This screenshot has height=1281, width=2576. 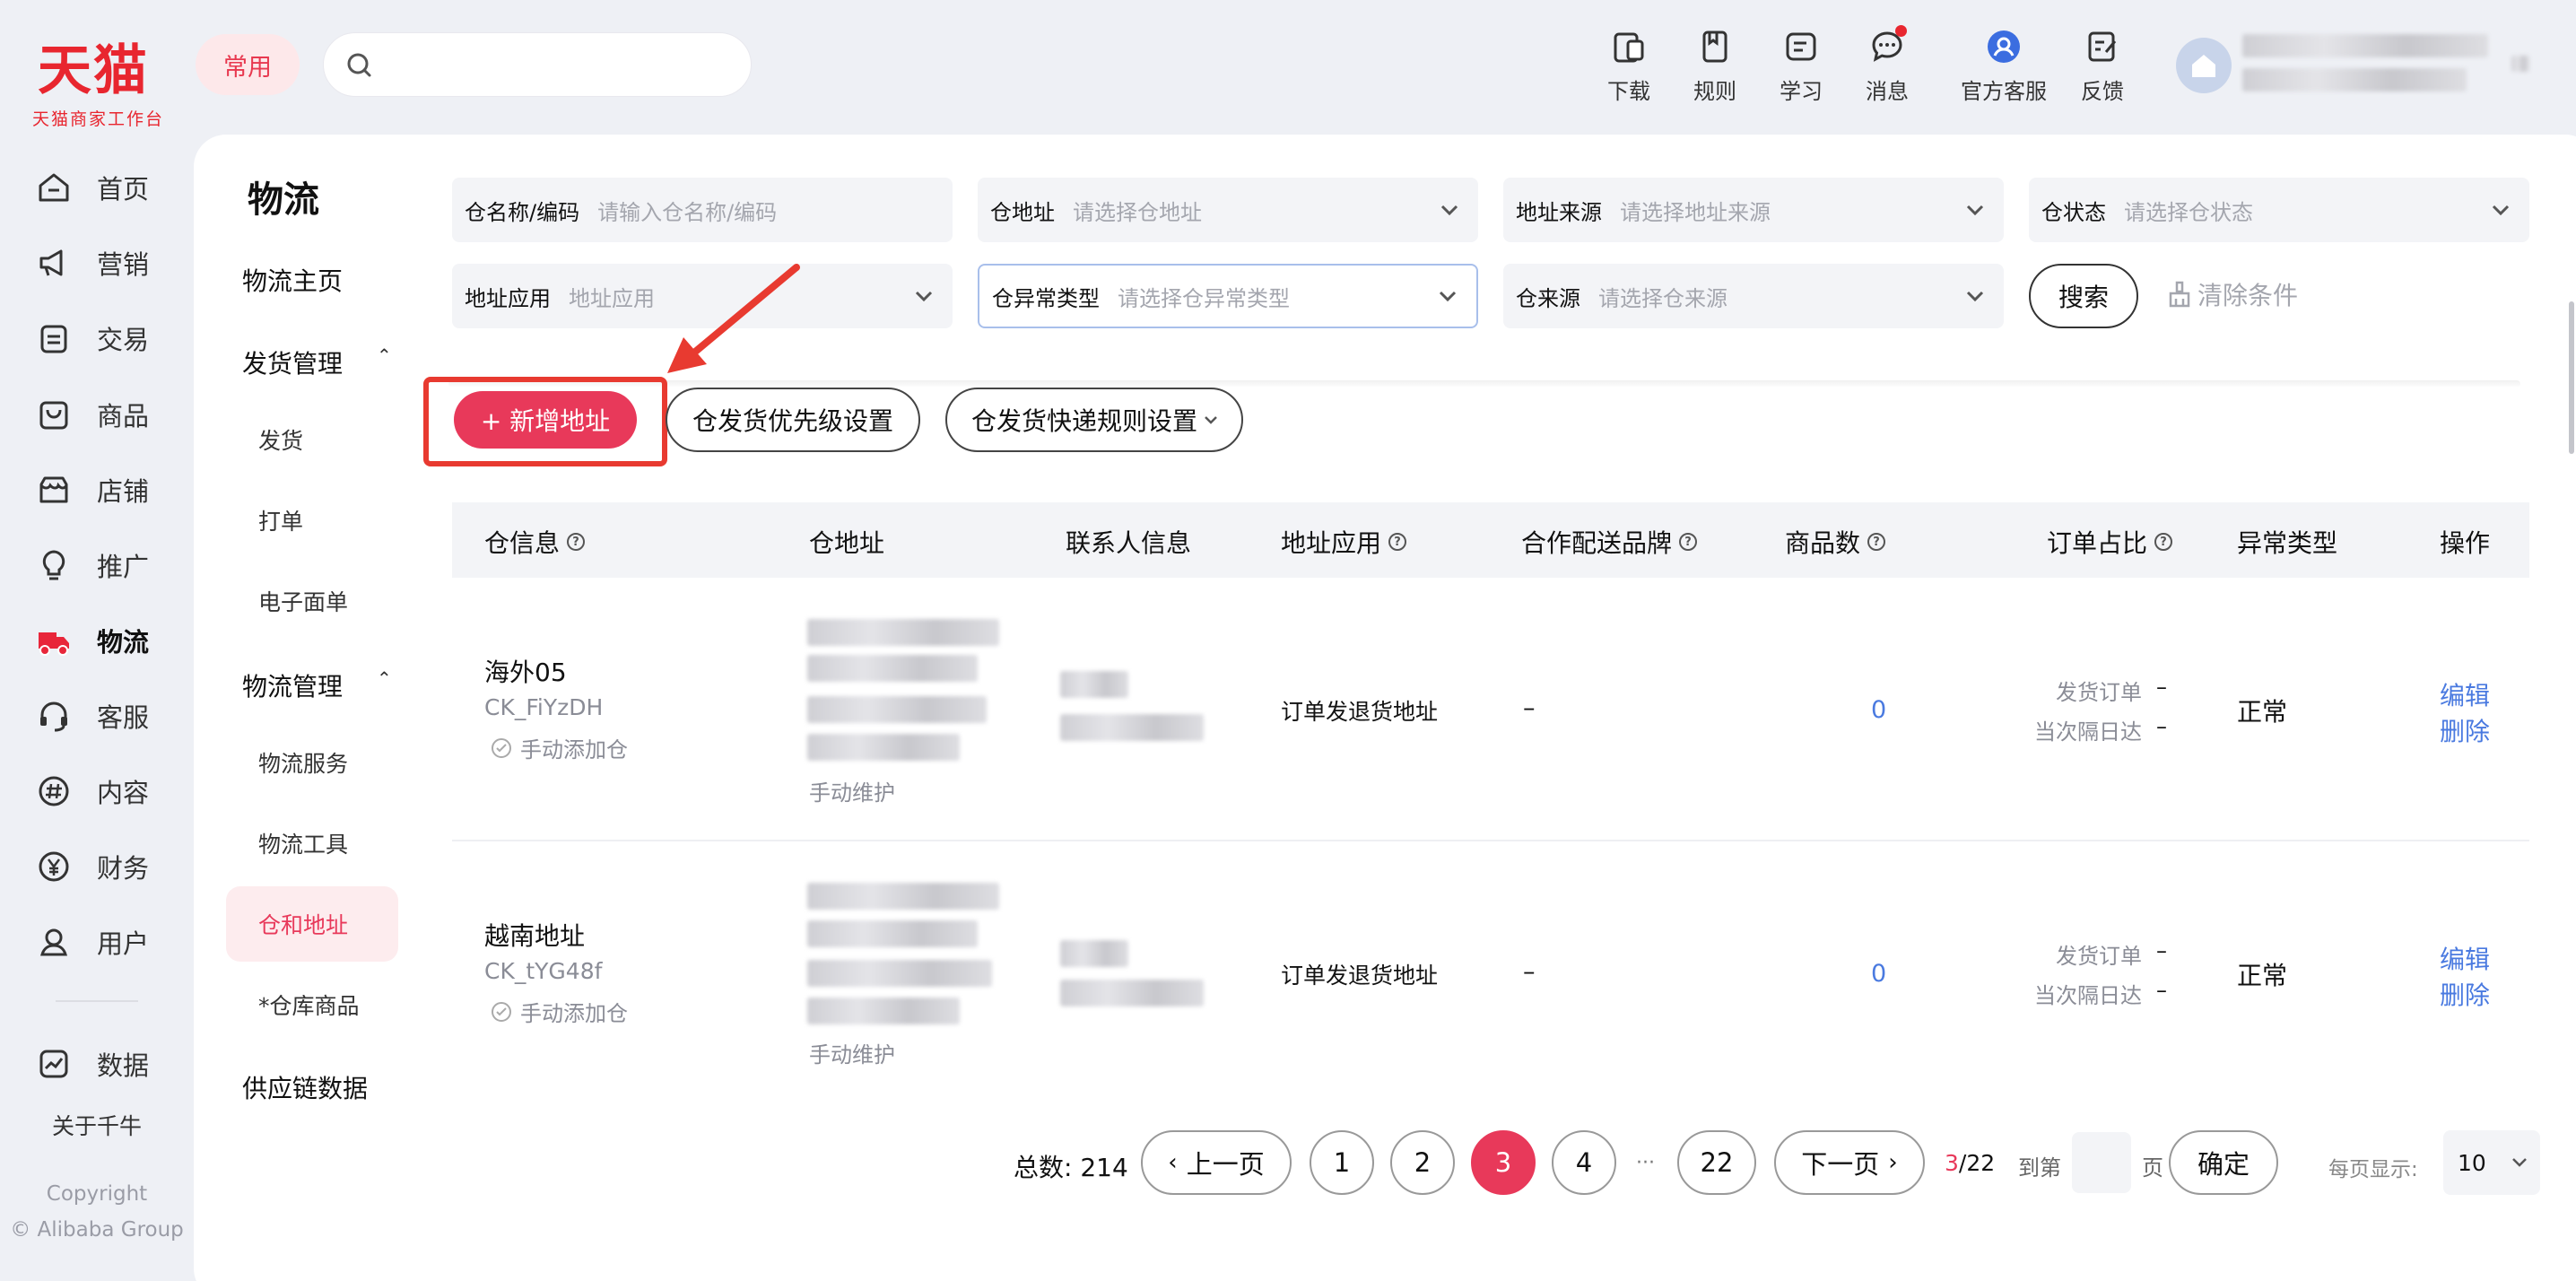 What do you see at coordinates (2004, 67) in the screenshot?
I see `toolbar-customer-service: 官方客服` at bounding box center [2004, 67].